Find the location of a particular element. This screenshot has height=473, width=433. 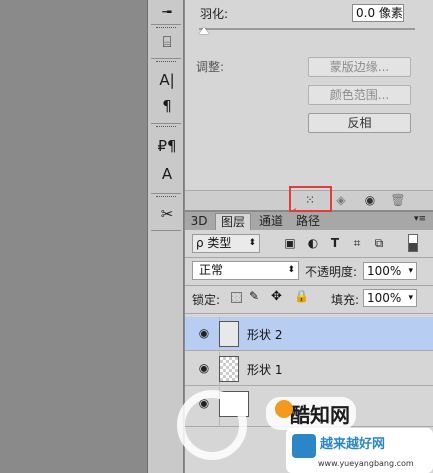

shape-filter-icon: ⌗ is located at coordinates (357, 243).